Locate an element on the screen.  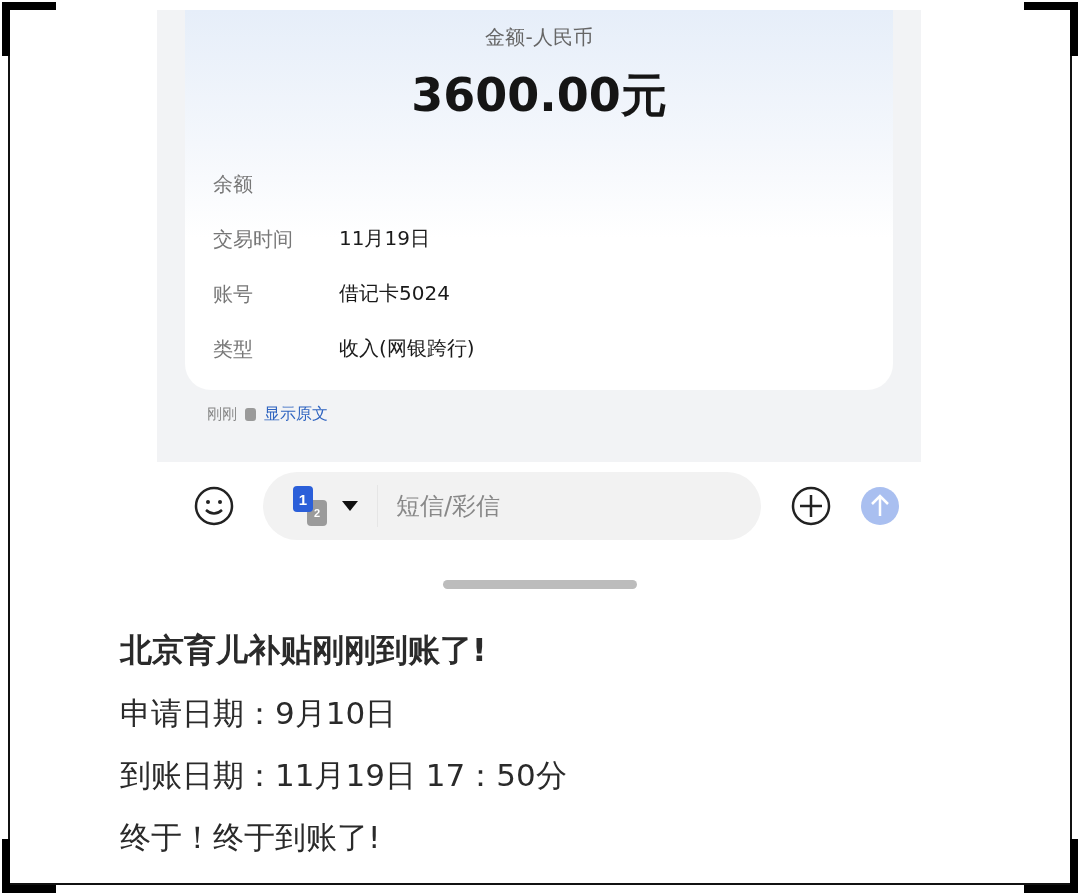
post-title: 北京育儿补贴刚刚到账了! is located at coordinates (303, 650).